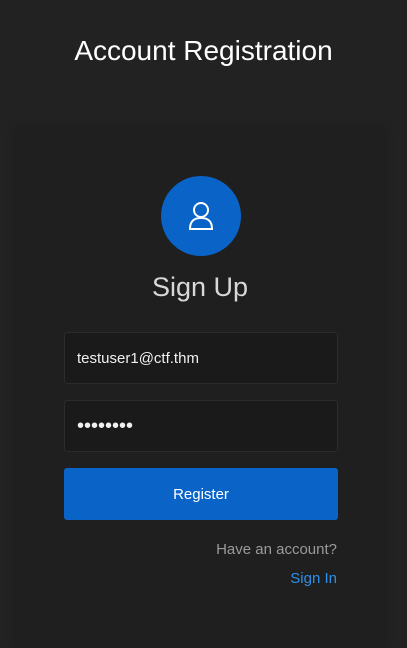 The height and width of the screenshot is (648, 407). What do you see at coordinates (203, 50) in the screenshot?
I see `page-title: Account Registration` at bounding box center [203, 50].